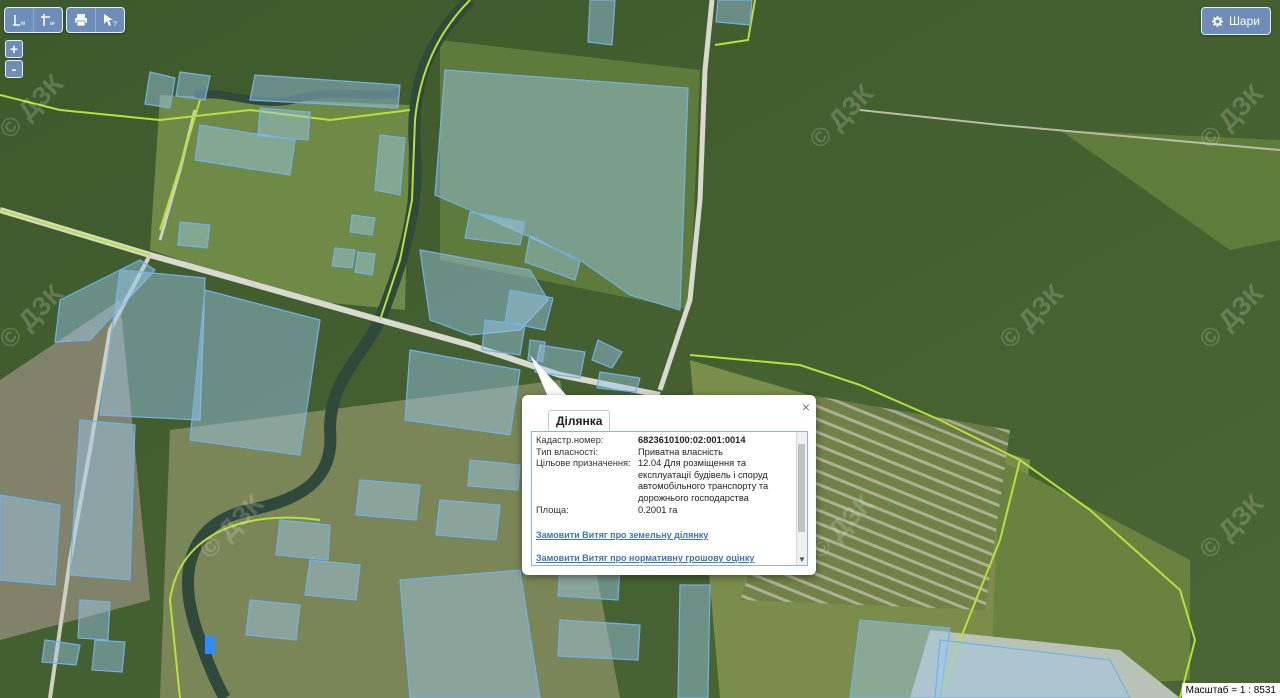 The width and height of the screenshot is (1280, 698). I want to click on area-ruler-icon: м², so click(48, 20).